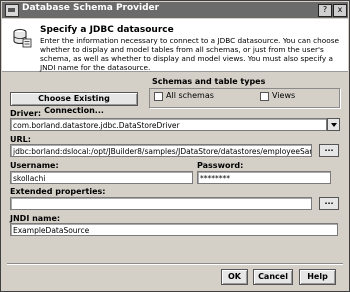 This screenshot has width=350, height=292. Describe the element at coordinates (158, 96) in the screenshot. I see `all-schemas-checkbox` at that location.